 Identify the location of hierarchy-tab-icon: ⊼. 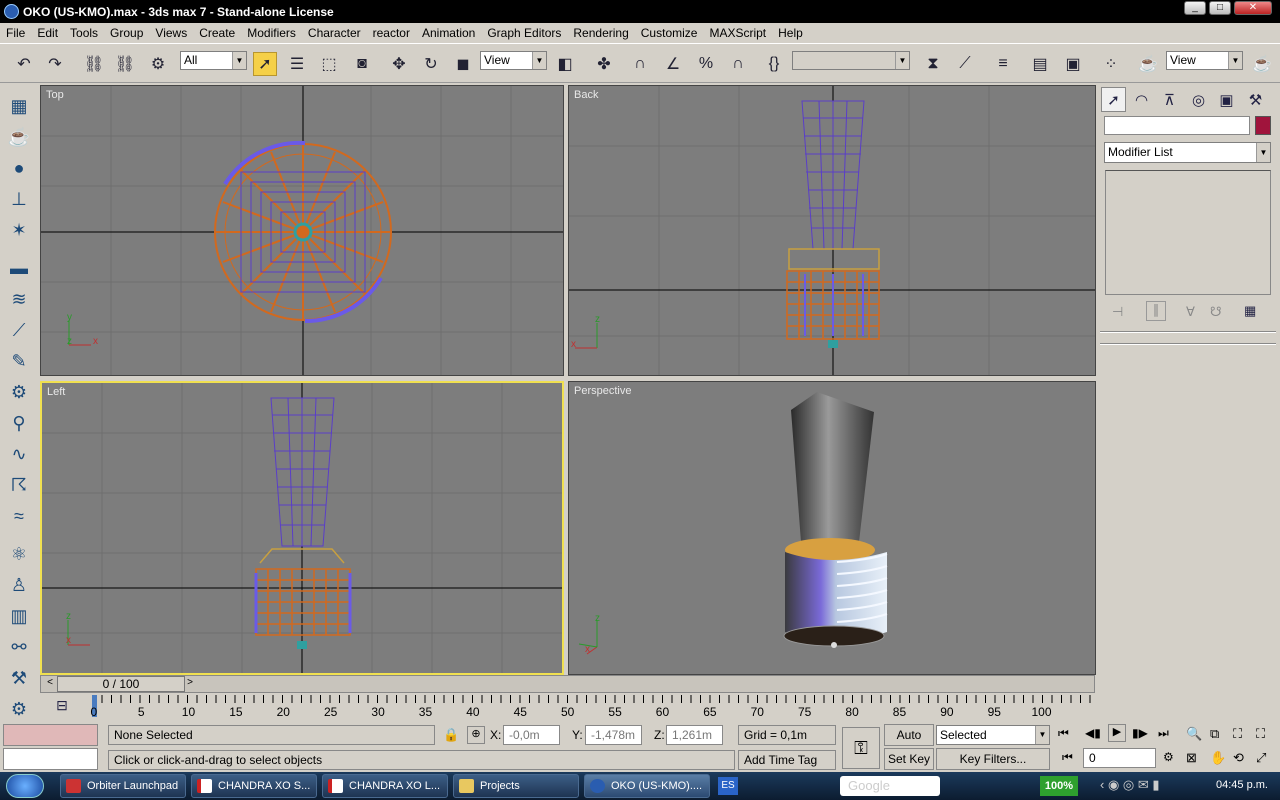
(1169, 99).